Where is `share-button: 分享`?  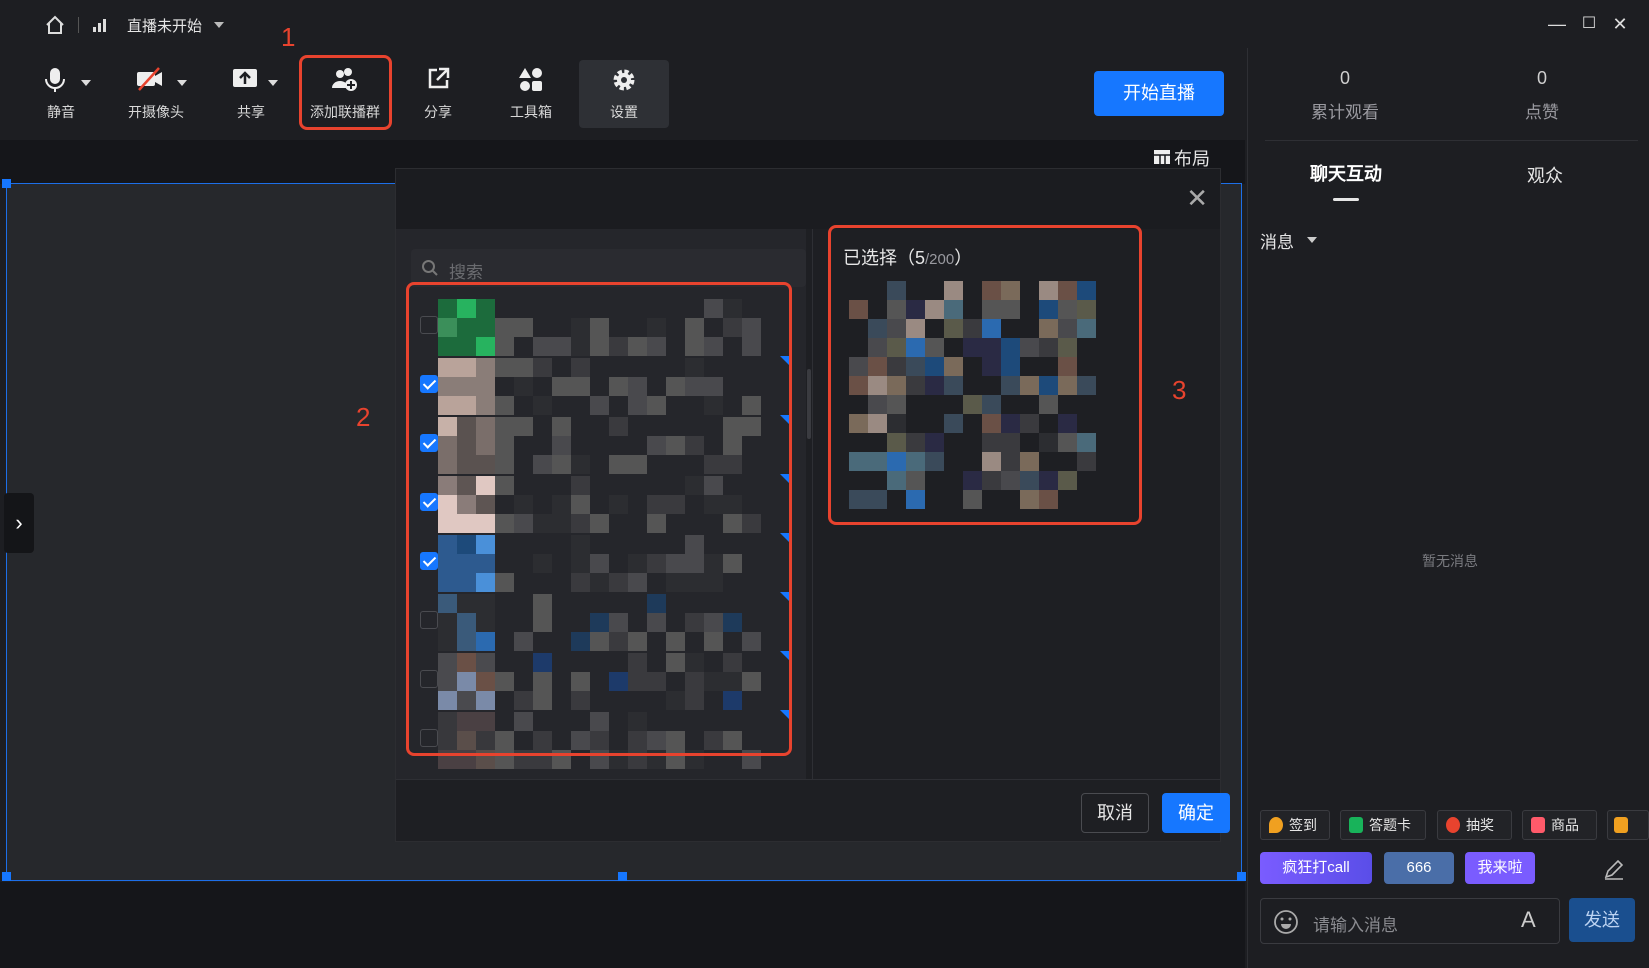
share-button: 分享 is located at coordinates (438, 94).